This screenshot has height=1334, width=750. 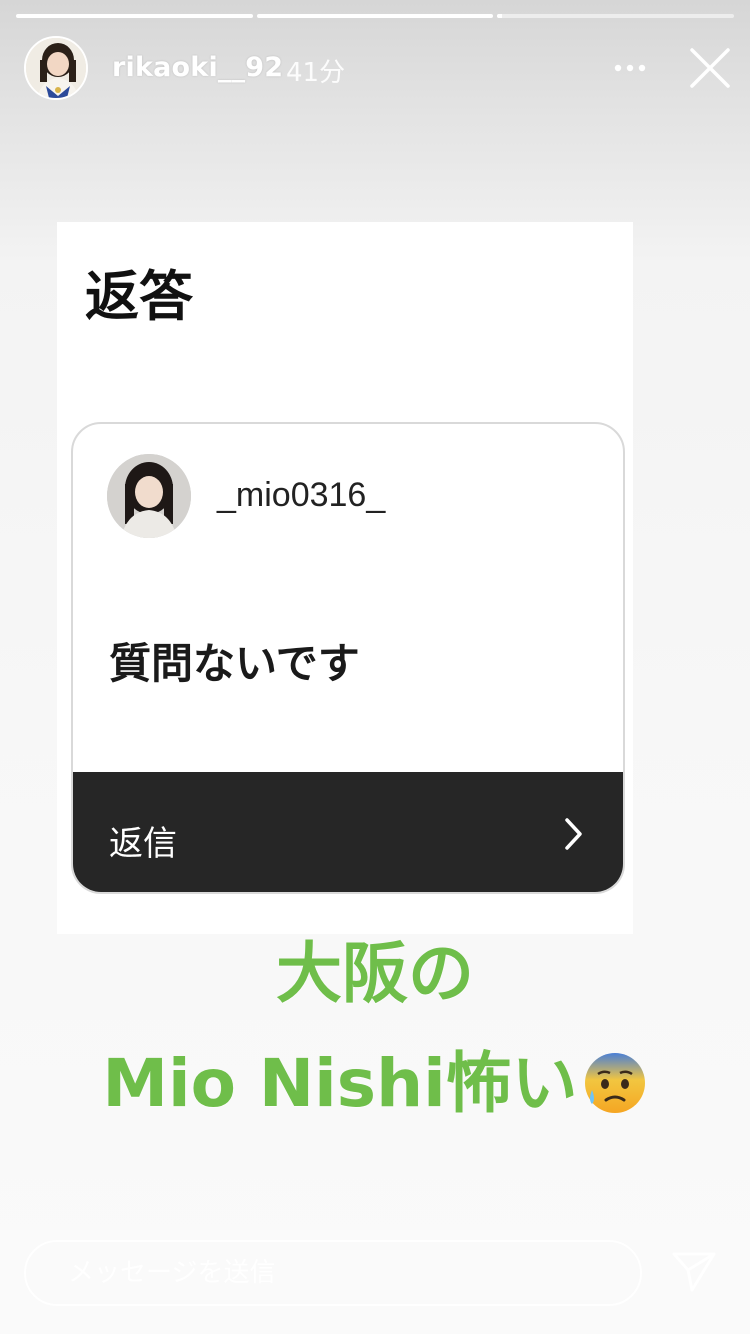 What do you see at coordinates (333, 1273) in the screenshot?
I see `message-input` at bounding box center [333, 1273].